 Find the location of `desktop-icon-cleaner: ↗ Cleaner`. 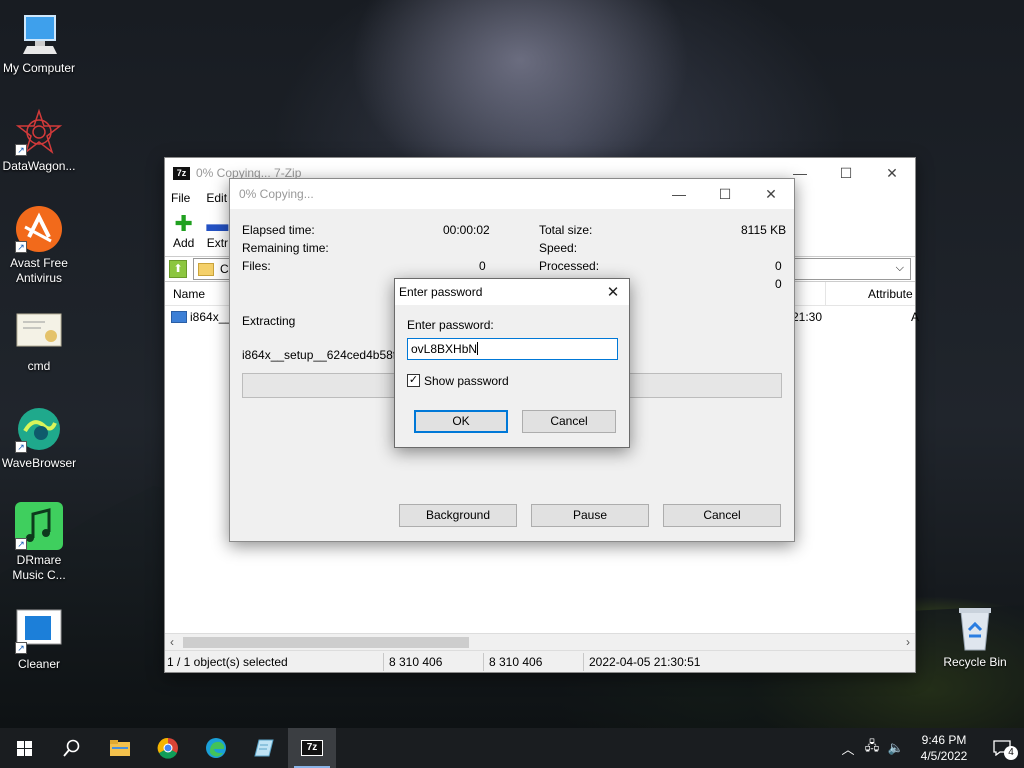

desktop-icon-cleaner: ↗ Cleaner is located at coordinates (39, 639).